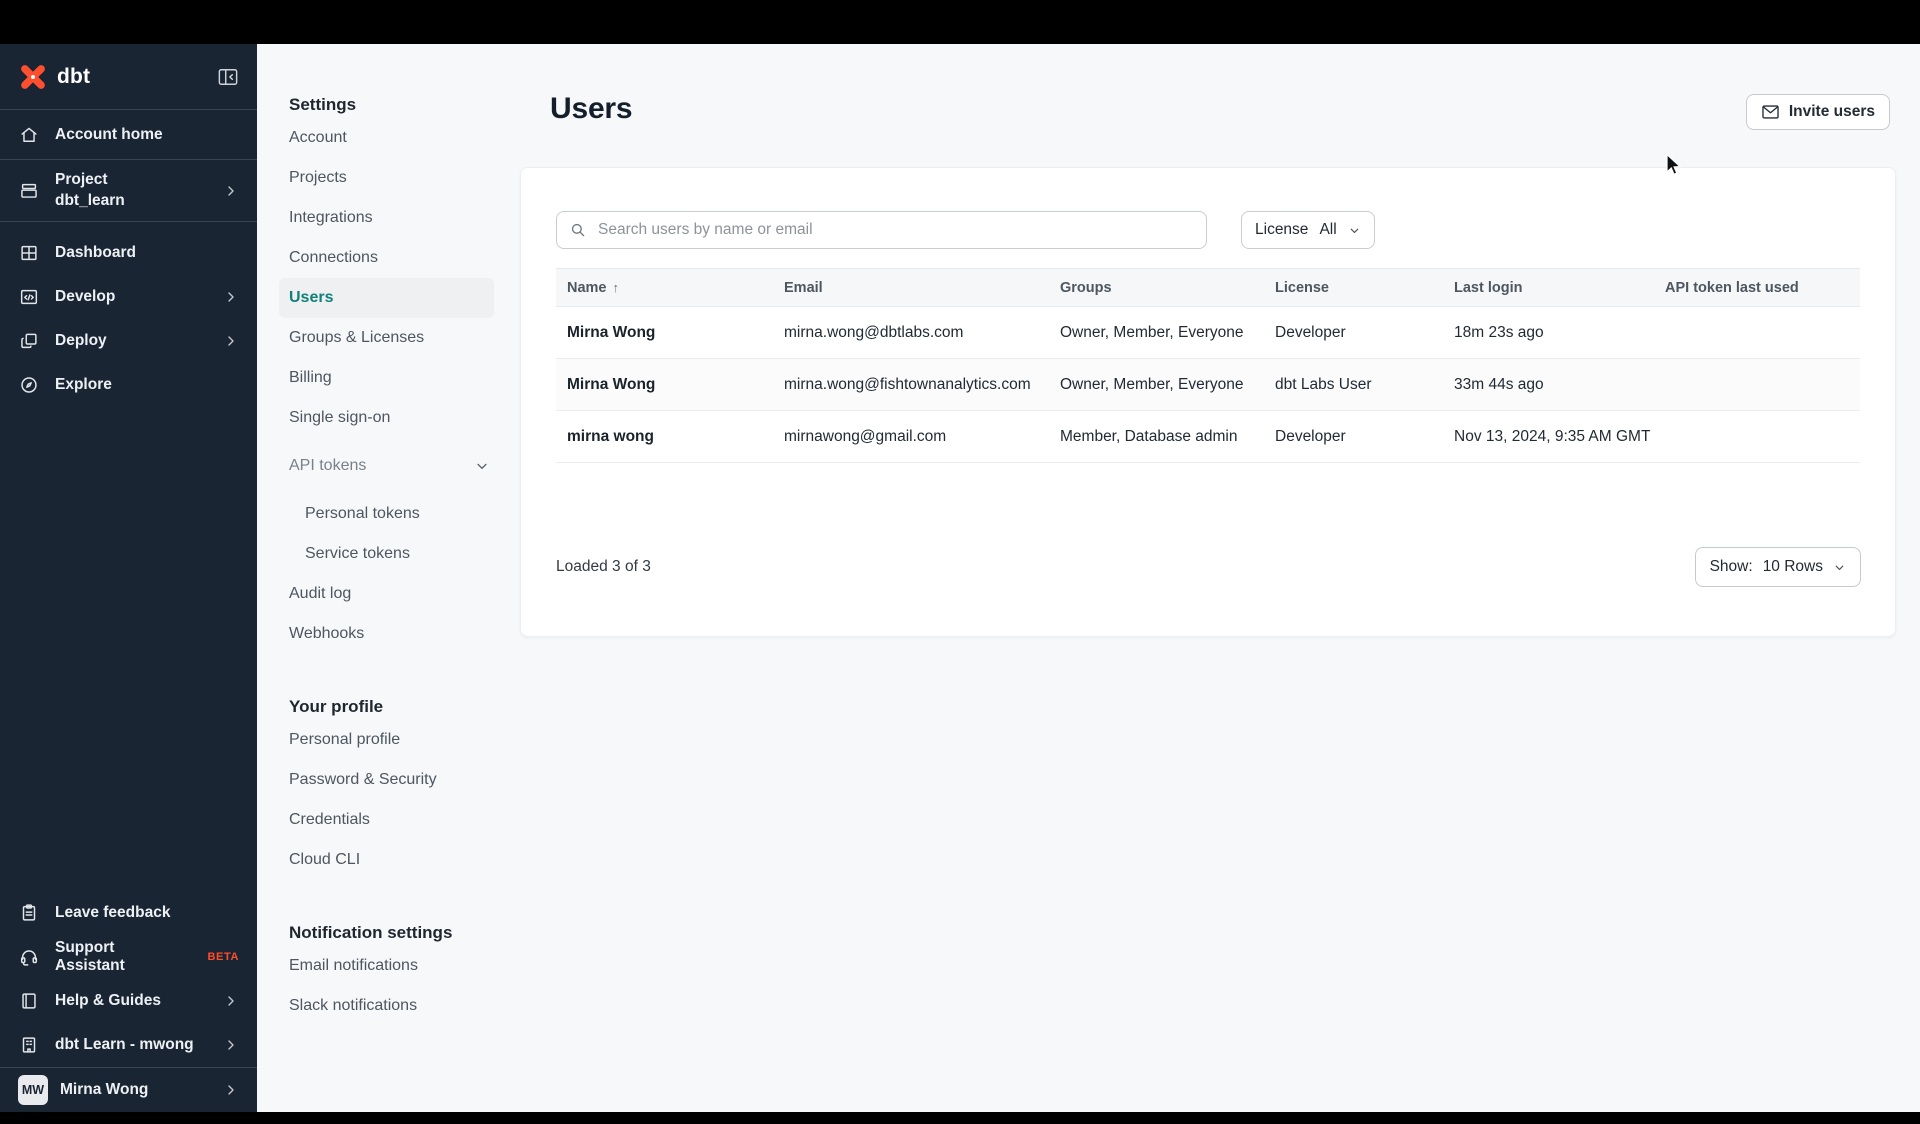 The width and height of the screenshot is (1920, 1124). What do you see at coordinates (83, 384) in the screenshot?
I see `sidebar-item-label: Explore` at bounding box center [83, 384].